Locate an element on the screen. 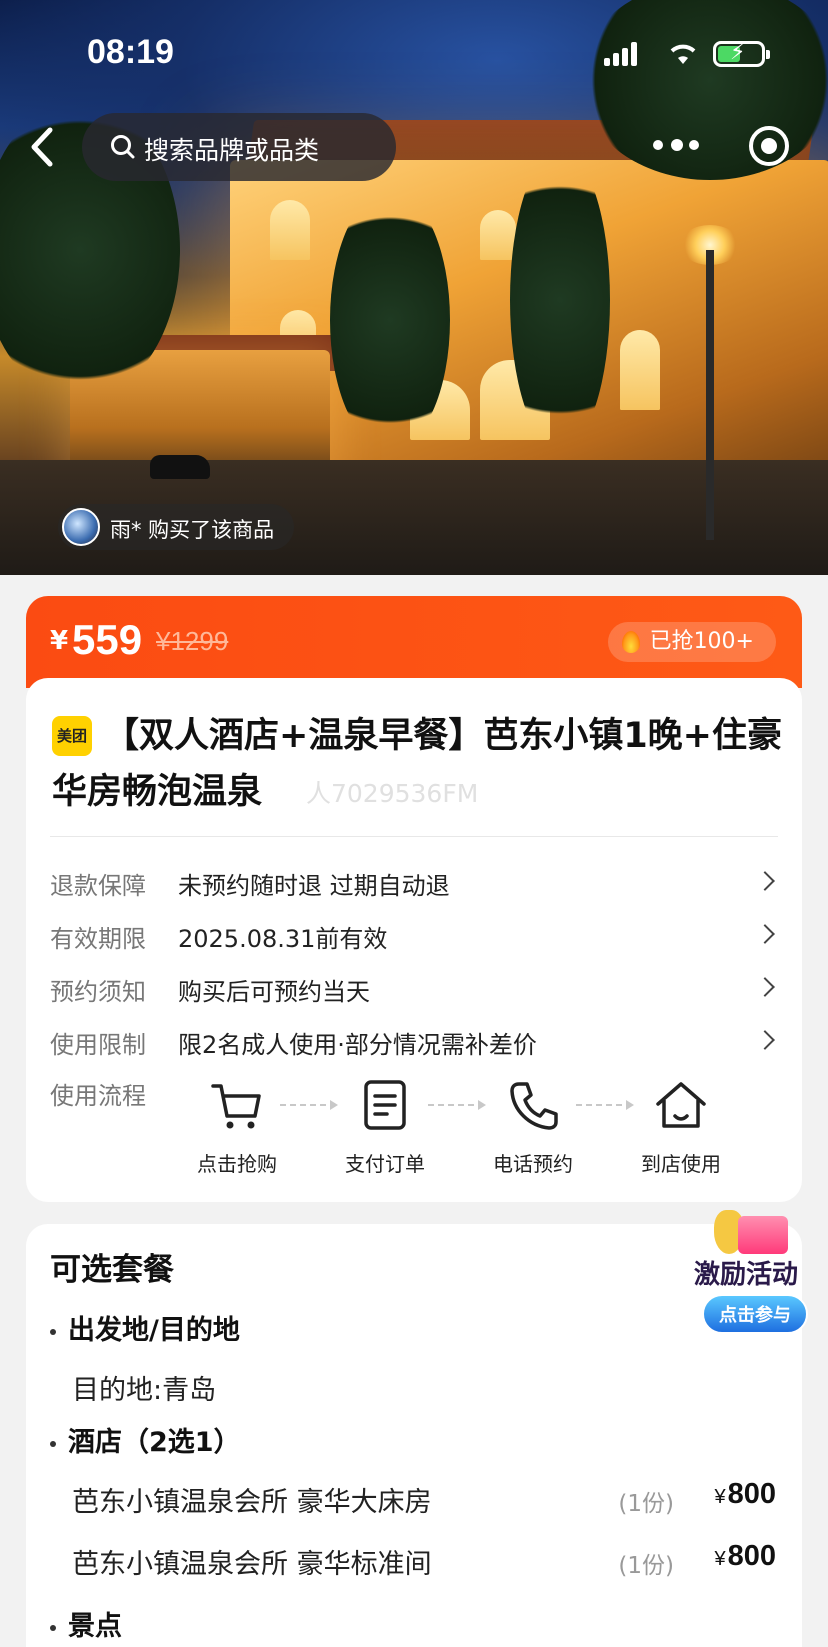  package-heading: 可选套餐 is located at coordinates (112, 1270).